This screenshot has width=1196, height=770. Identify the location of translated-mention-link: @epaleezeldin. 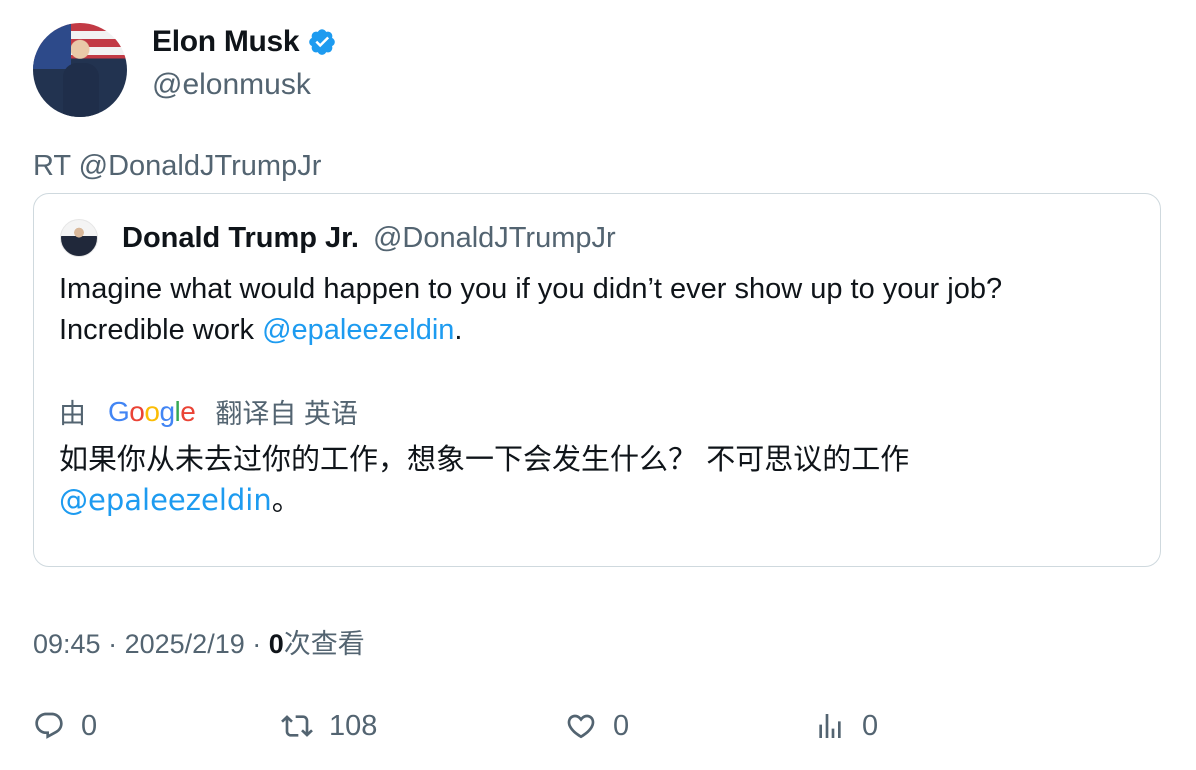
(165, 500).